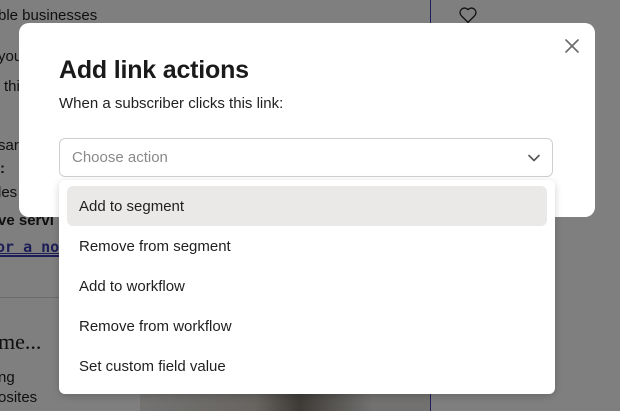  Describe the element at coordinates (307, 246) in the screenshot. I see `option-remove-from-segment: Remove from segment` at that location.